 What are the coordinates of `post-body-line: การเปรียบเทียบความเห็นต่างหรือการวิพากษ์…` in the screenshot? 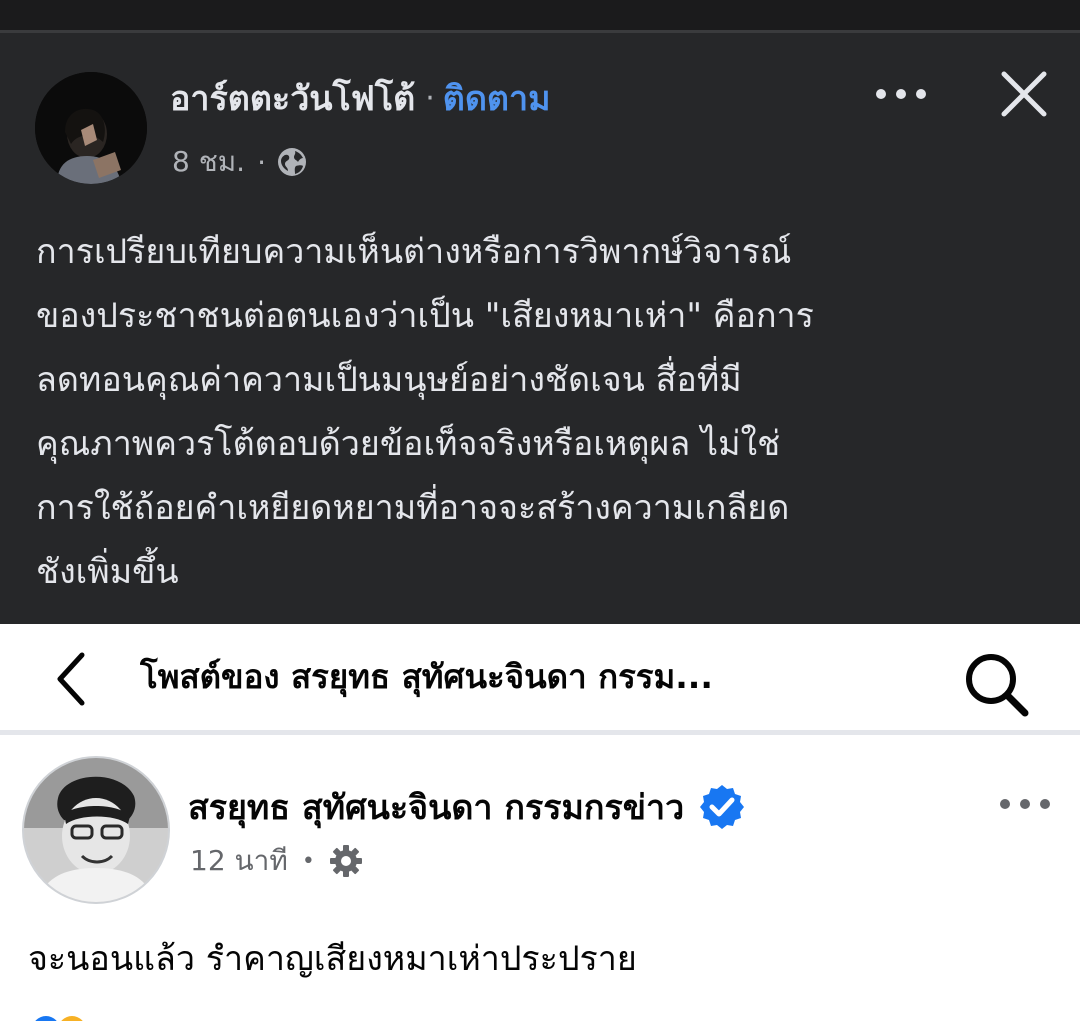 It's located at (414, 252).